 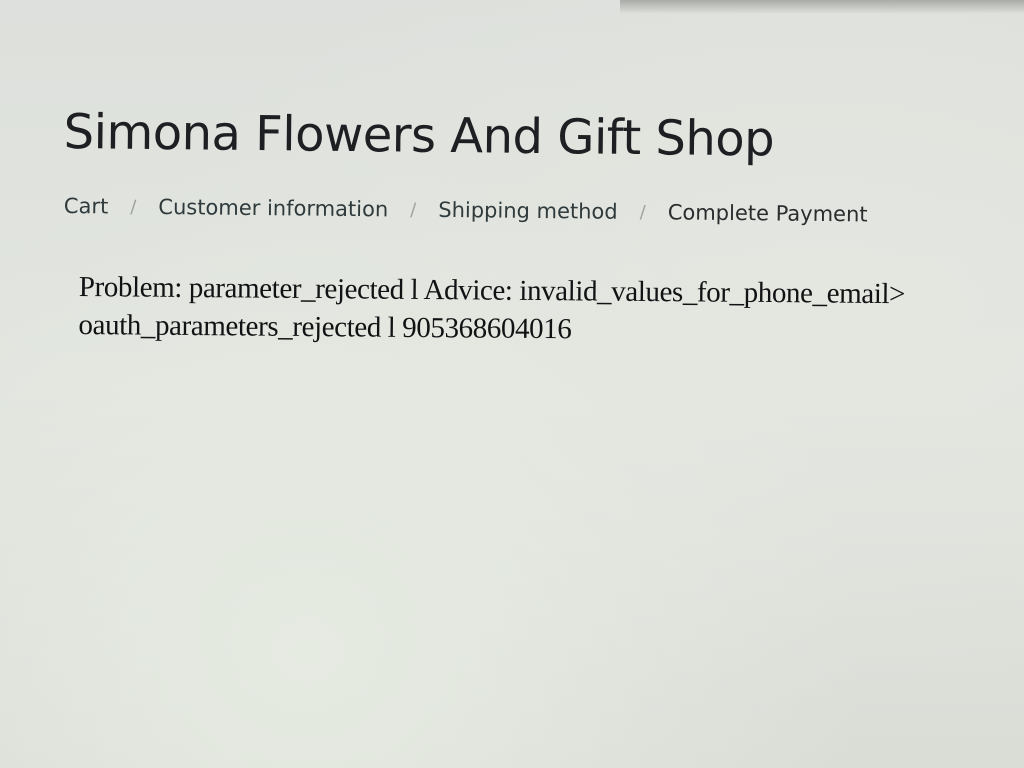 I want to click on store-title: Simona Flowers And Gift Shop, so click(x=419, y=136).